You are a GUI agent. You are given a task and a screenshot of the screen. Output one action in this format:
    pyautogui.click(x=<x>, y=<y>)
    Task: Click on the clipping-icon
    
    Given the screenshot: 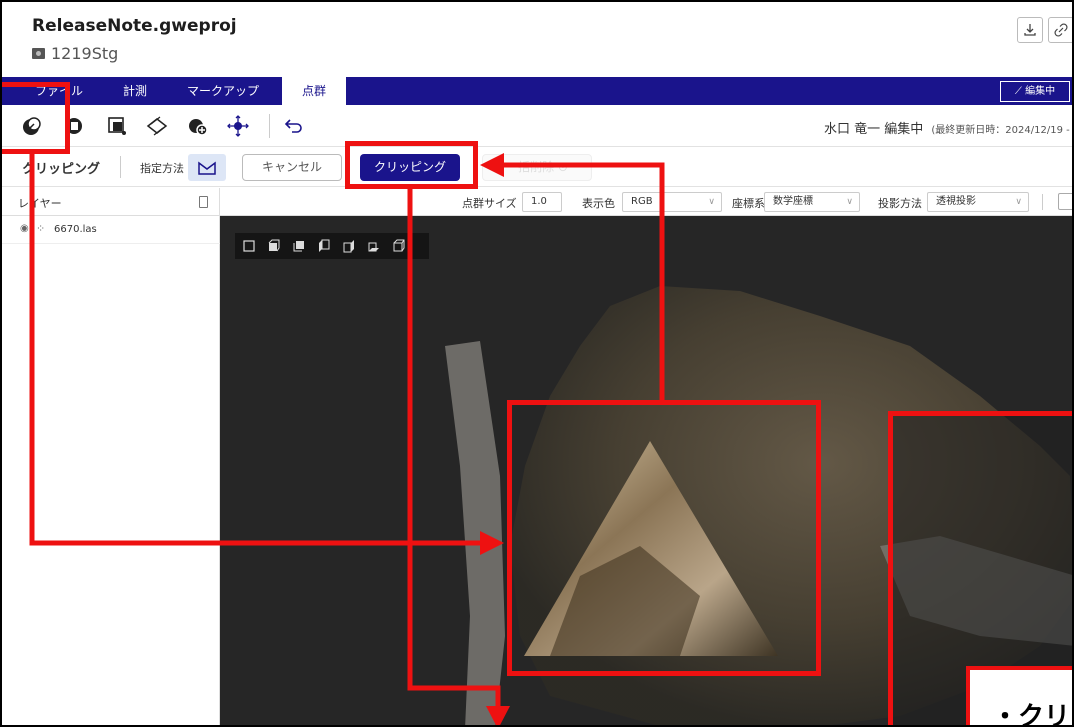 What is the action you would take?
    pyautogui.click(x=32, y=126)
    